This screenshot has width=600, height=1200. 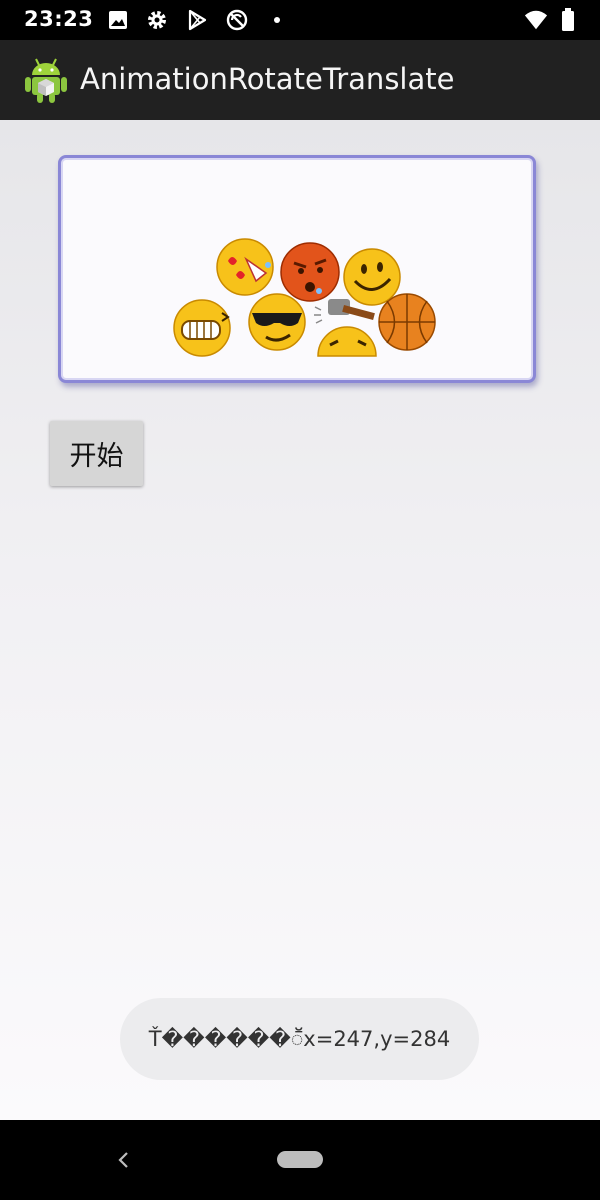 I want to click on emoji-cluster, so click(x=304, y=297).